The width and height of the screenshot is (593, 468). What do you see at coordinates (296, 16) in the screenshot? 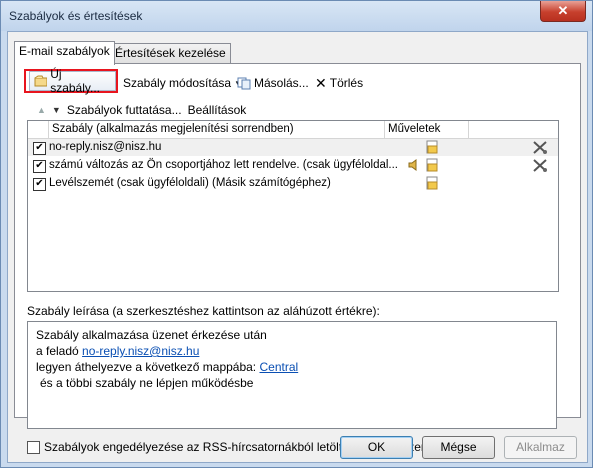
I see `title-bar: Szabályok és értesítések ✕` at bounding box center [296, 16].